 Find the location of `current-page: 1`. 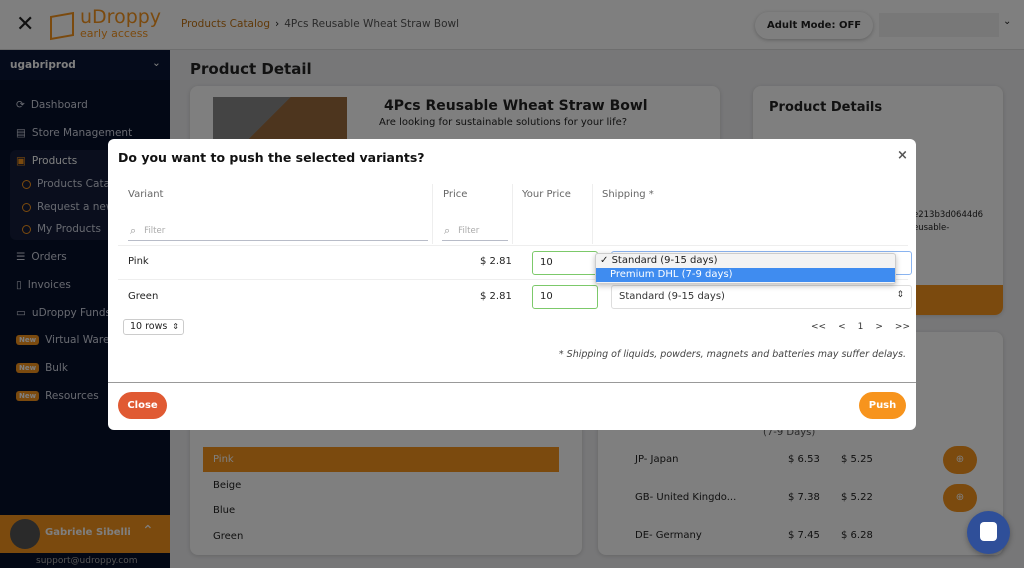

current-page: 1 is located at coordinates (861, 327).